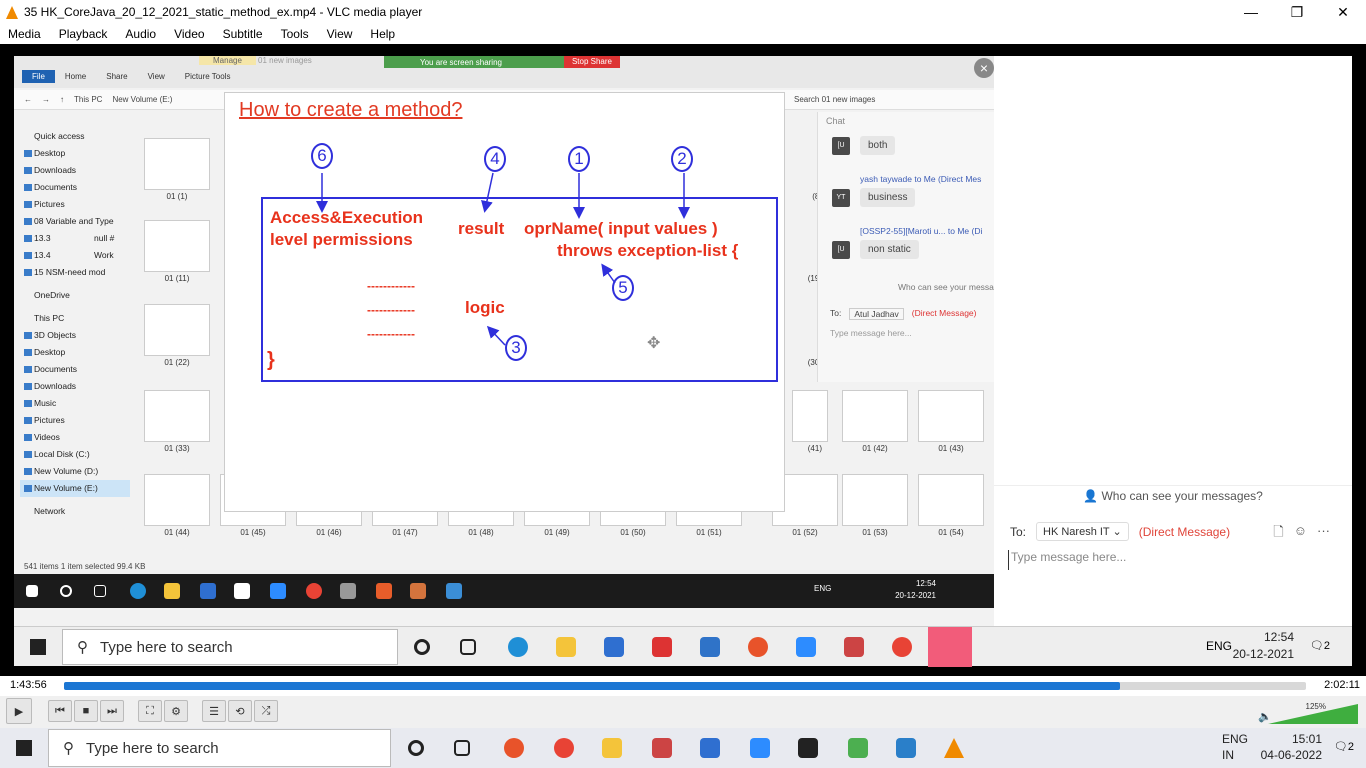  Describe the element at coordinates (75, 488) in the screenshot. I see `nav-volume-e: New Volume (E:)` at that location.